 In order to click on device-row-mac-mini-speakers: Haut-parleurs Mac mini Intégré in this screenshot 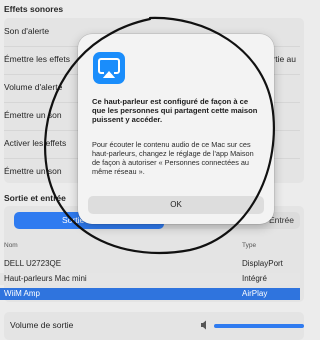, I will do `click(150, 279)`.